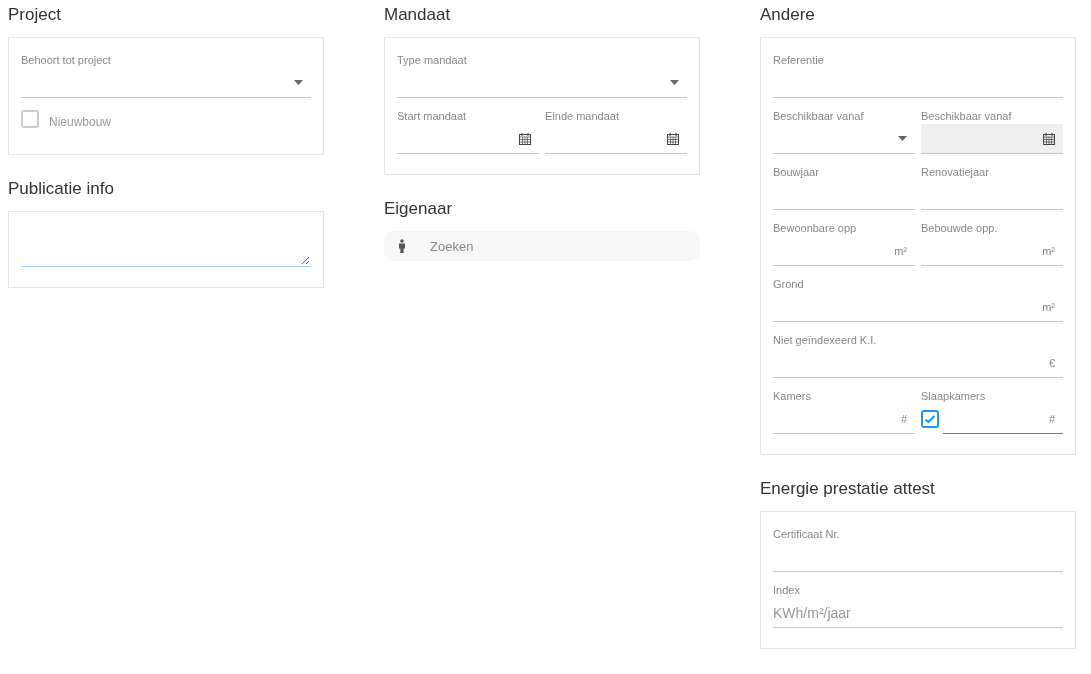  Describe the element at coordinates (955, 172) in the screenshot. I see `field-label: Renovatiejaar` at that location.